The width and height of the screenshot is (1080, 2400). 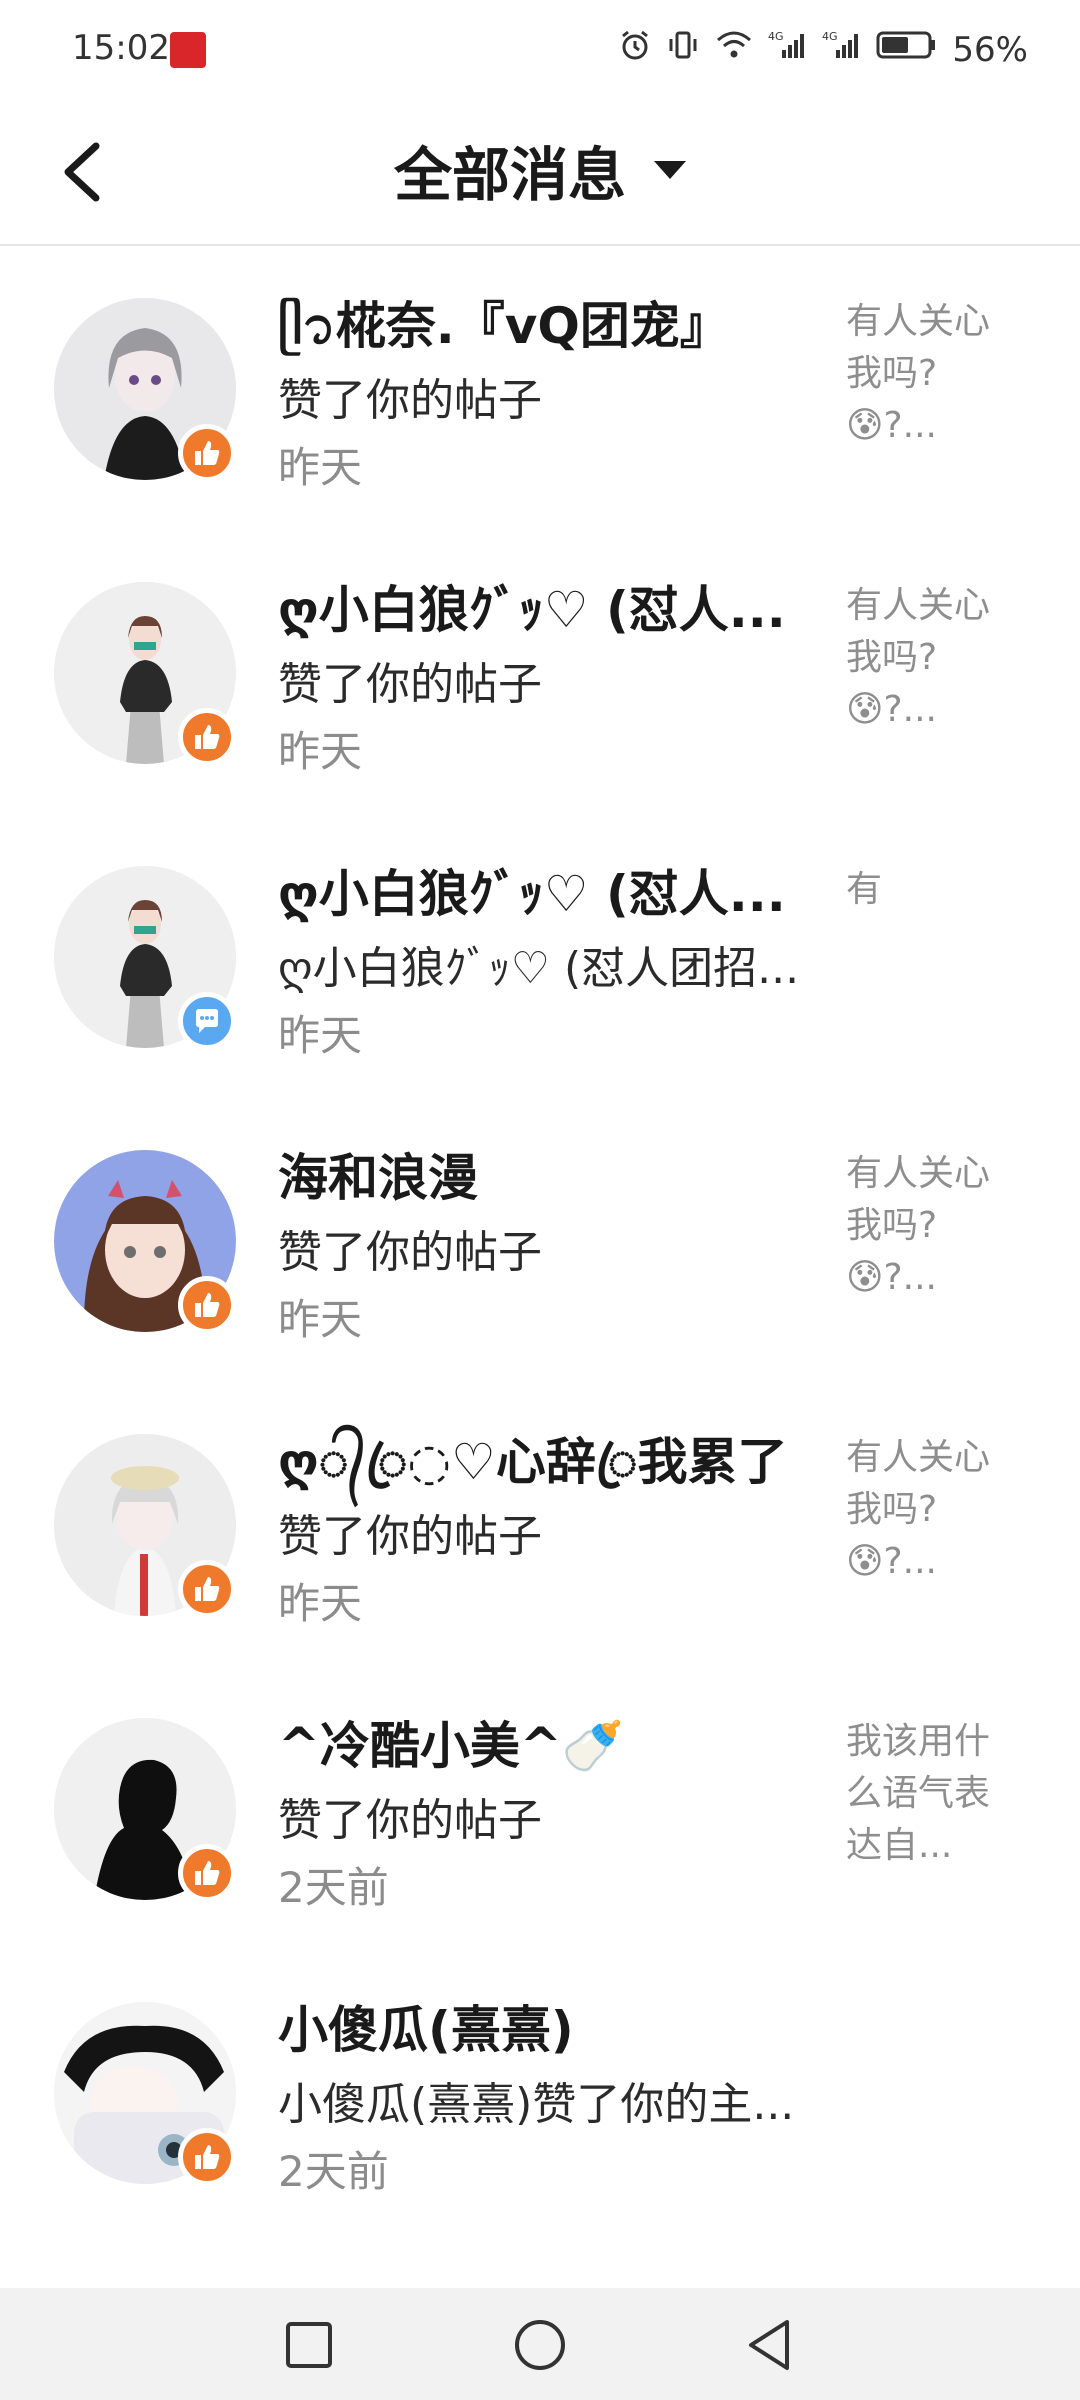 I want to click on list-item: ღ小白狼ｸﾞｯ♡ (怼人... ღ小白狼ｸﾞｯ♡ (怼人团招... 昨天 有, so click(x=540, y=956).